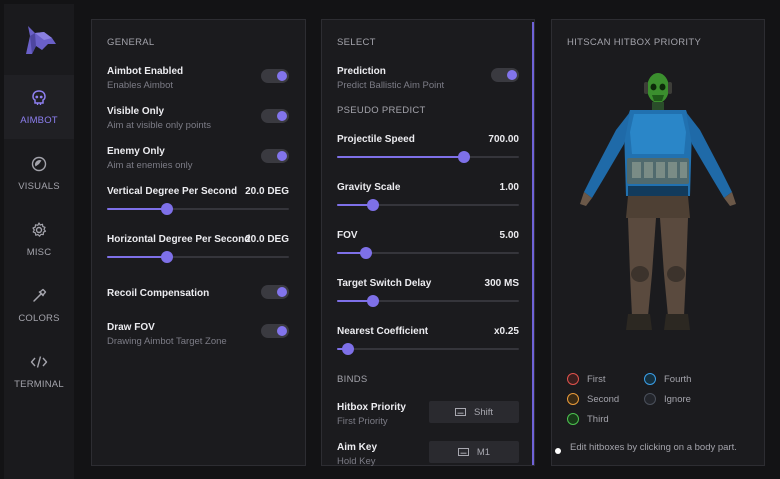  I want to click on sidebar-item-label: AIMBOT, so click(39, 120).